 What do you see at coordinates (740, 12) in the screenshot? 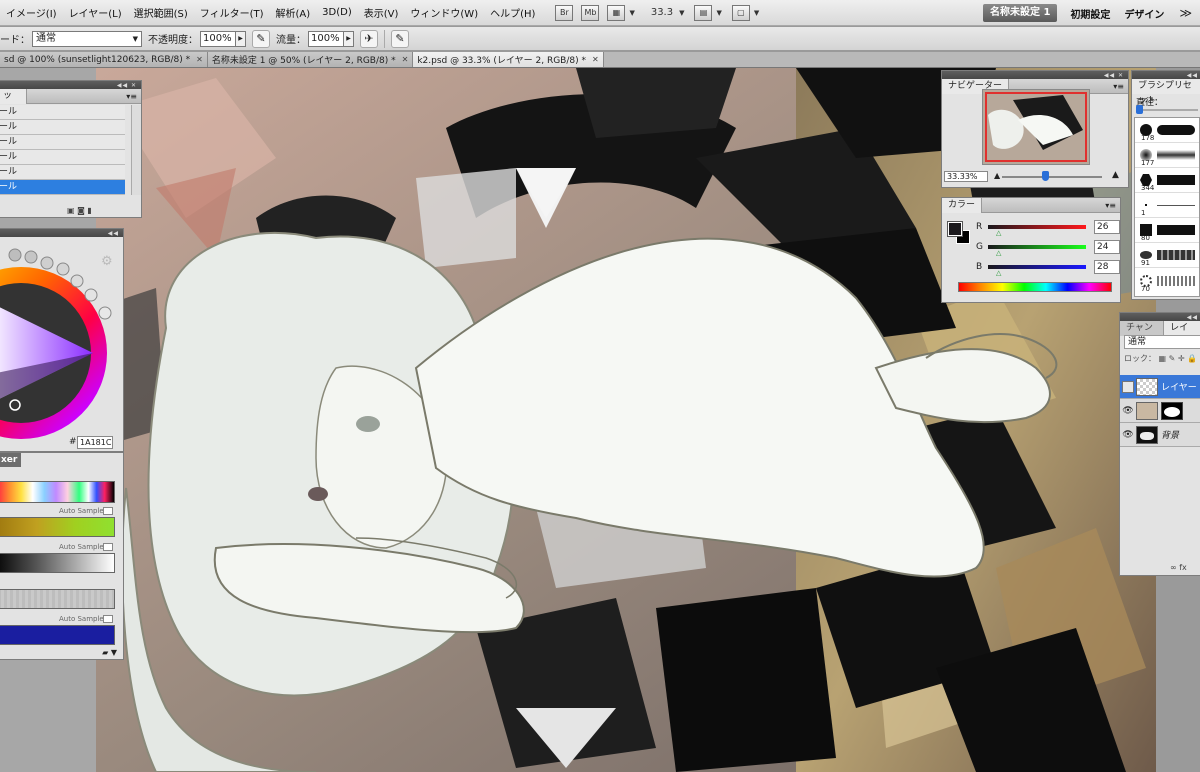
I see `screen-mode-button: ▢` at bounding box center [740, 12].